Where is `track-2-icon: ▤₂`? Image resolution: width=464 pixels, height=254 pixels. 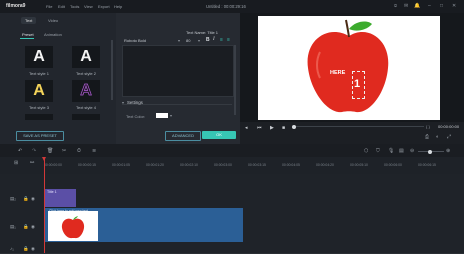
track-2-icon: ▤₂ is located at coordinates (13, 198).